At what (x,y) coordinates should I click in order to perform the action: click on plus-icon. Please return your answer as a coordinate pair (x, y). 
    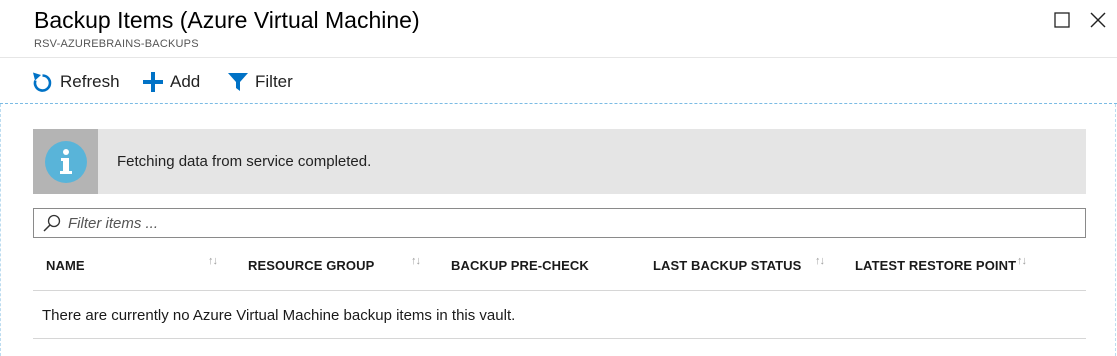
    Looking at the image, I should click on (153, 82).